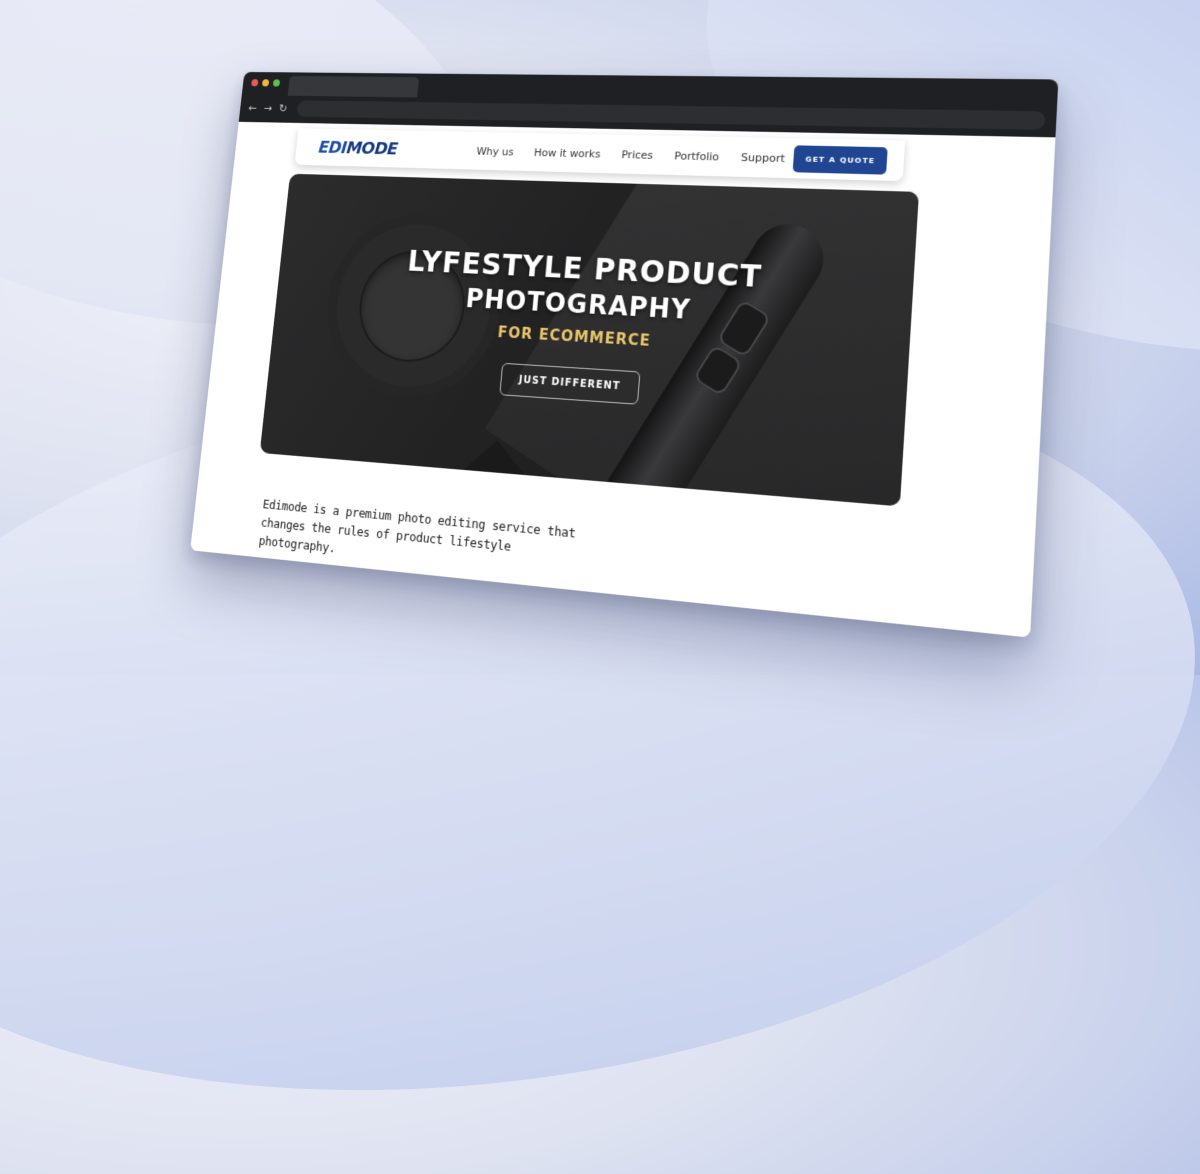  I want to click on close-window-button, so click(255, 83).